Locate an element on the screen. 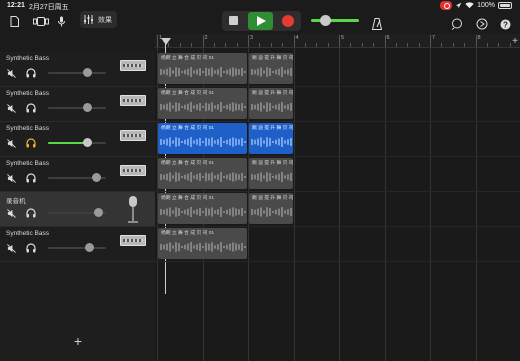 The width and height of the screenshot is (520, 361). fx-button: 效果 is located at coordinates (98, 19).